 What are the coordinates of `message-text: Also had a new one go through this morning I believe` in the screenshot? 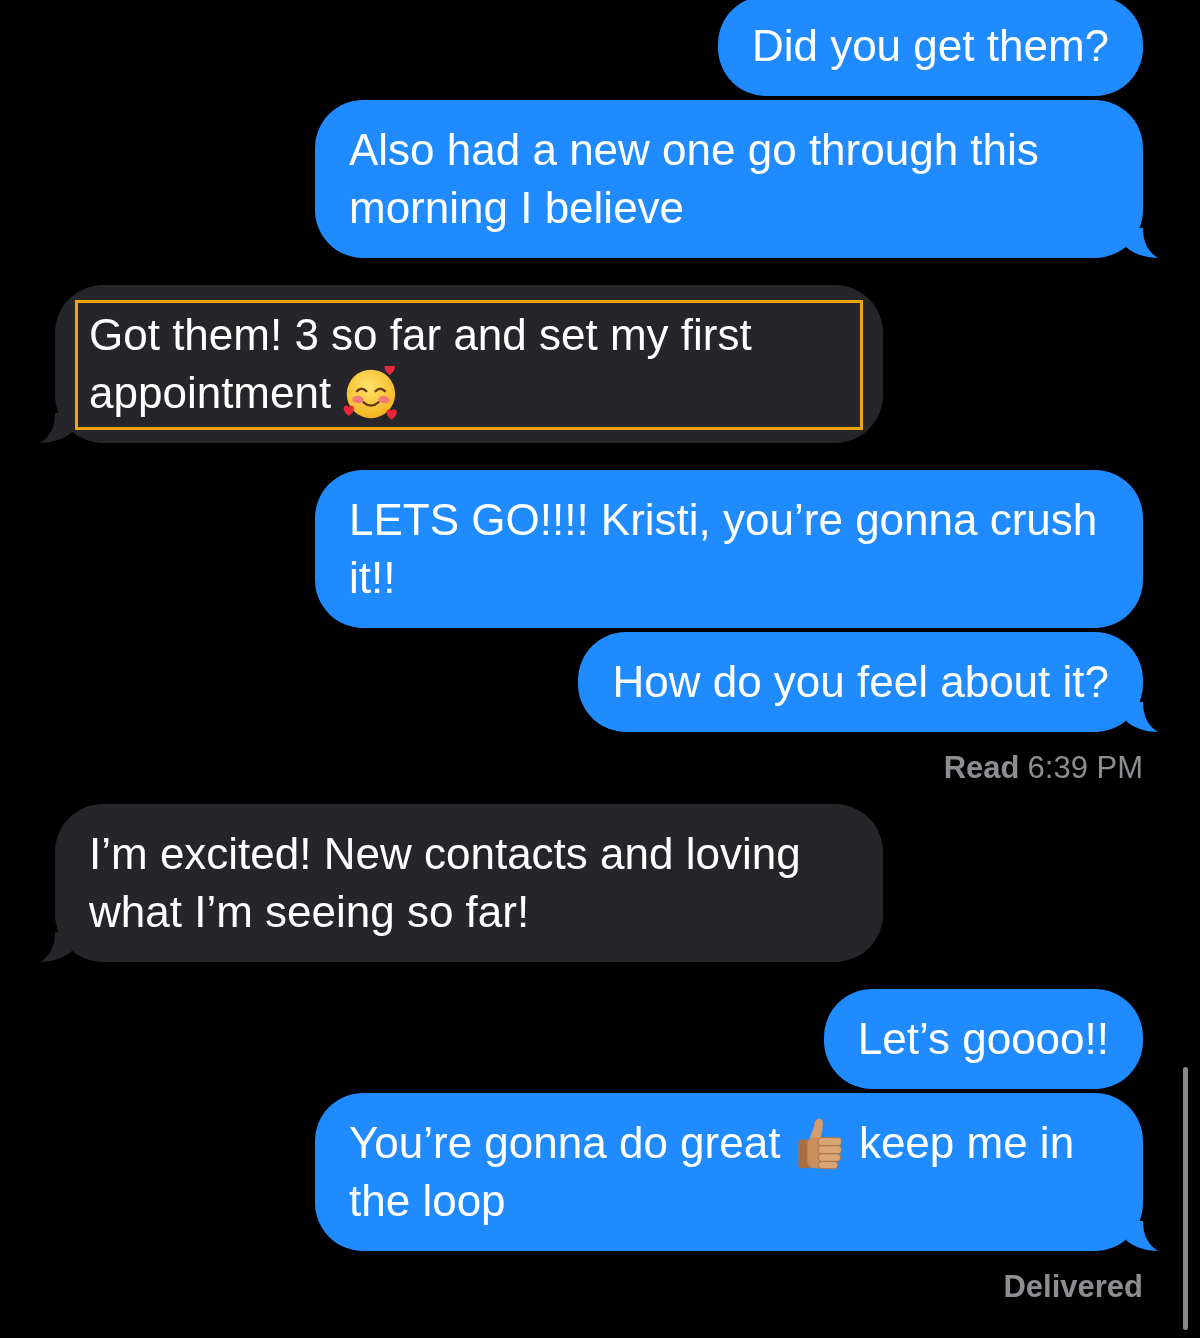 It's located at (694, 179).